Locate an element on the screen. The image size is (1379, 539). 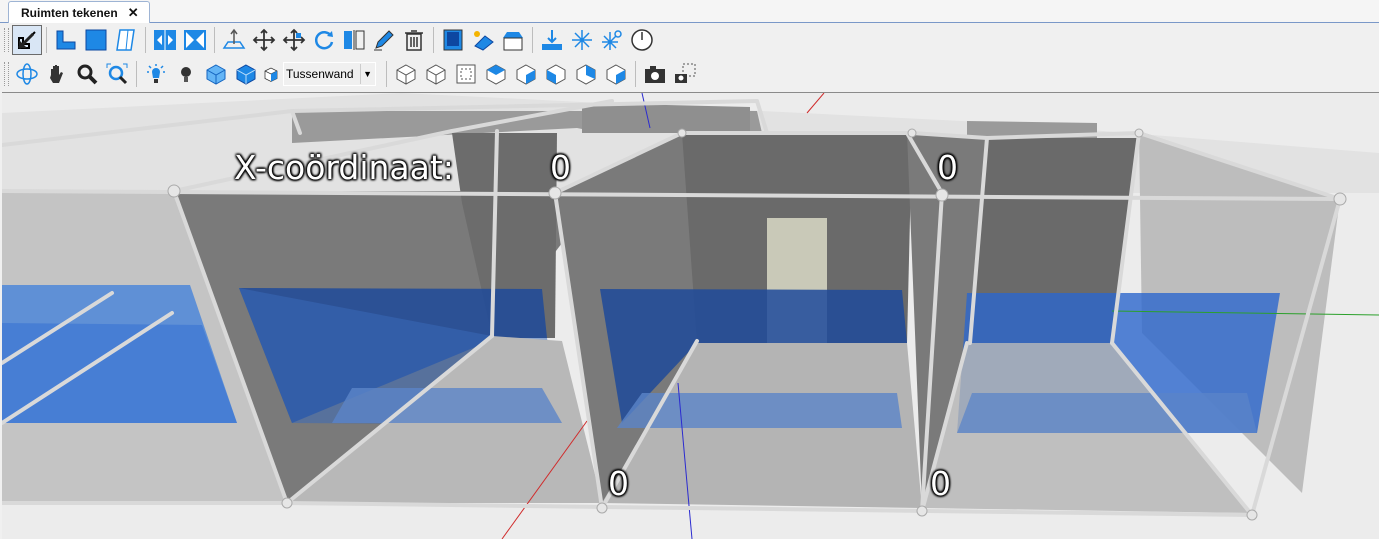
roof-icon is located at coordinates (513, 40).